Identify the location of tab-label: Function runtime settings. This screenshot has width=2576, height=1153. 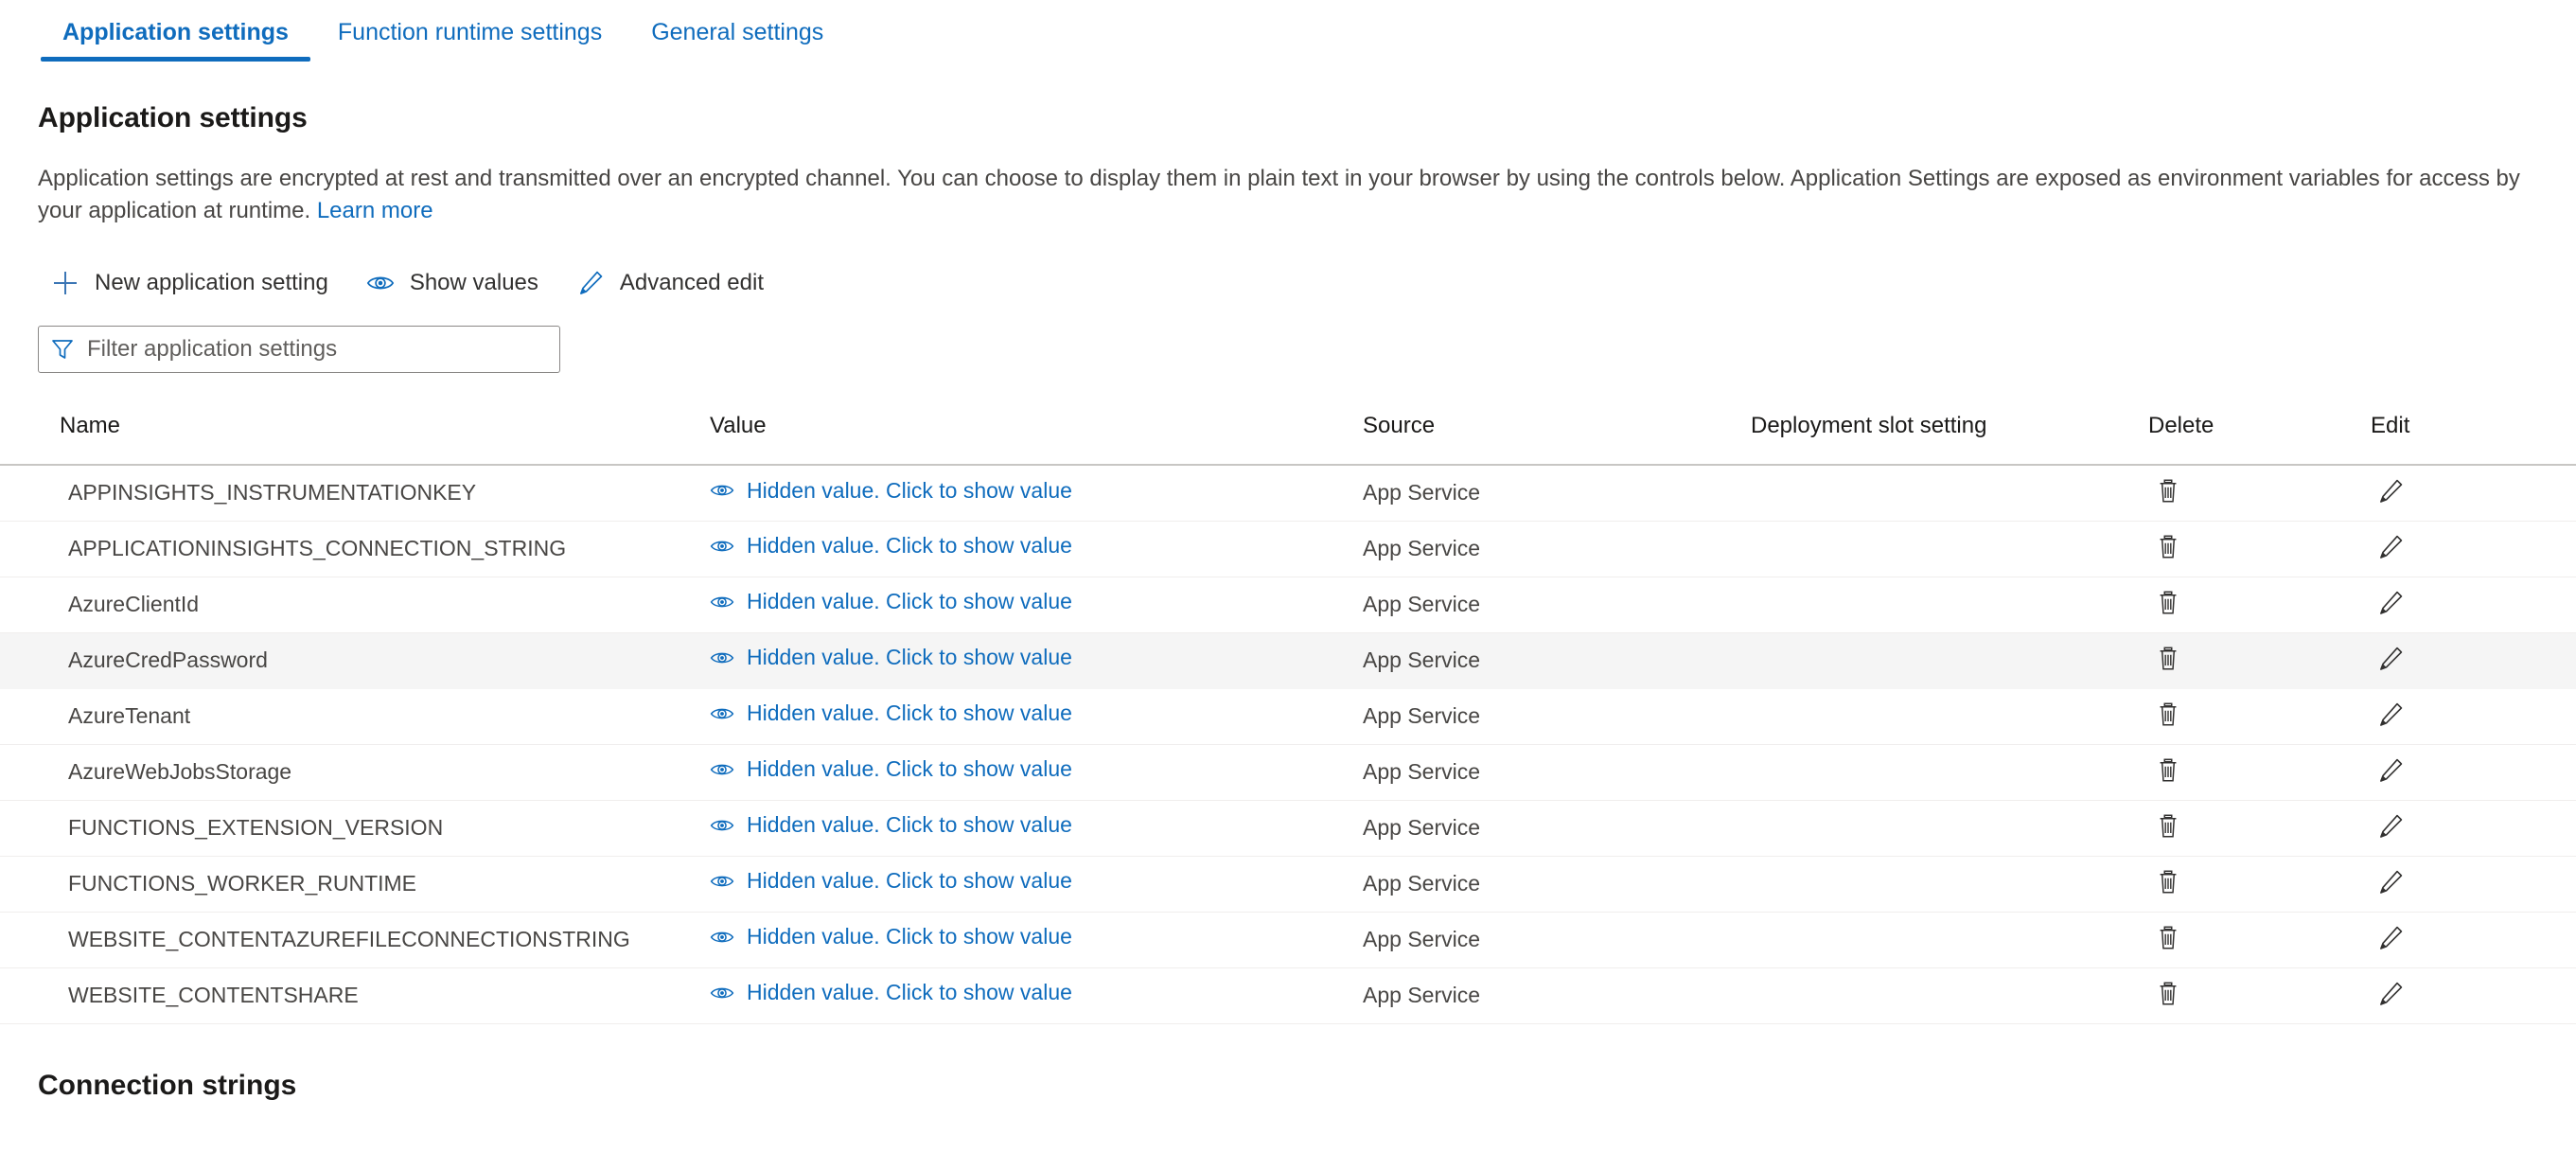
(470, 32).